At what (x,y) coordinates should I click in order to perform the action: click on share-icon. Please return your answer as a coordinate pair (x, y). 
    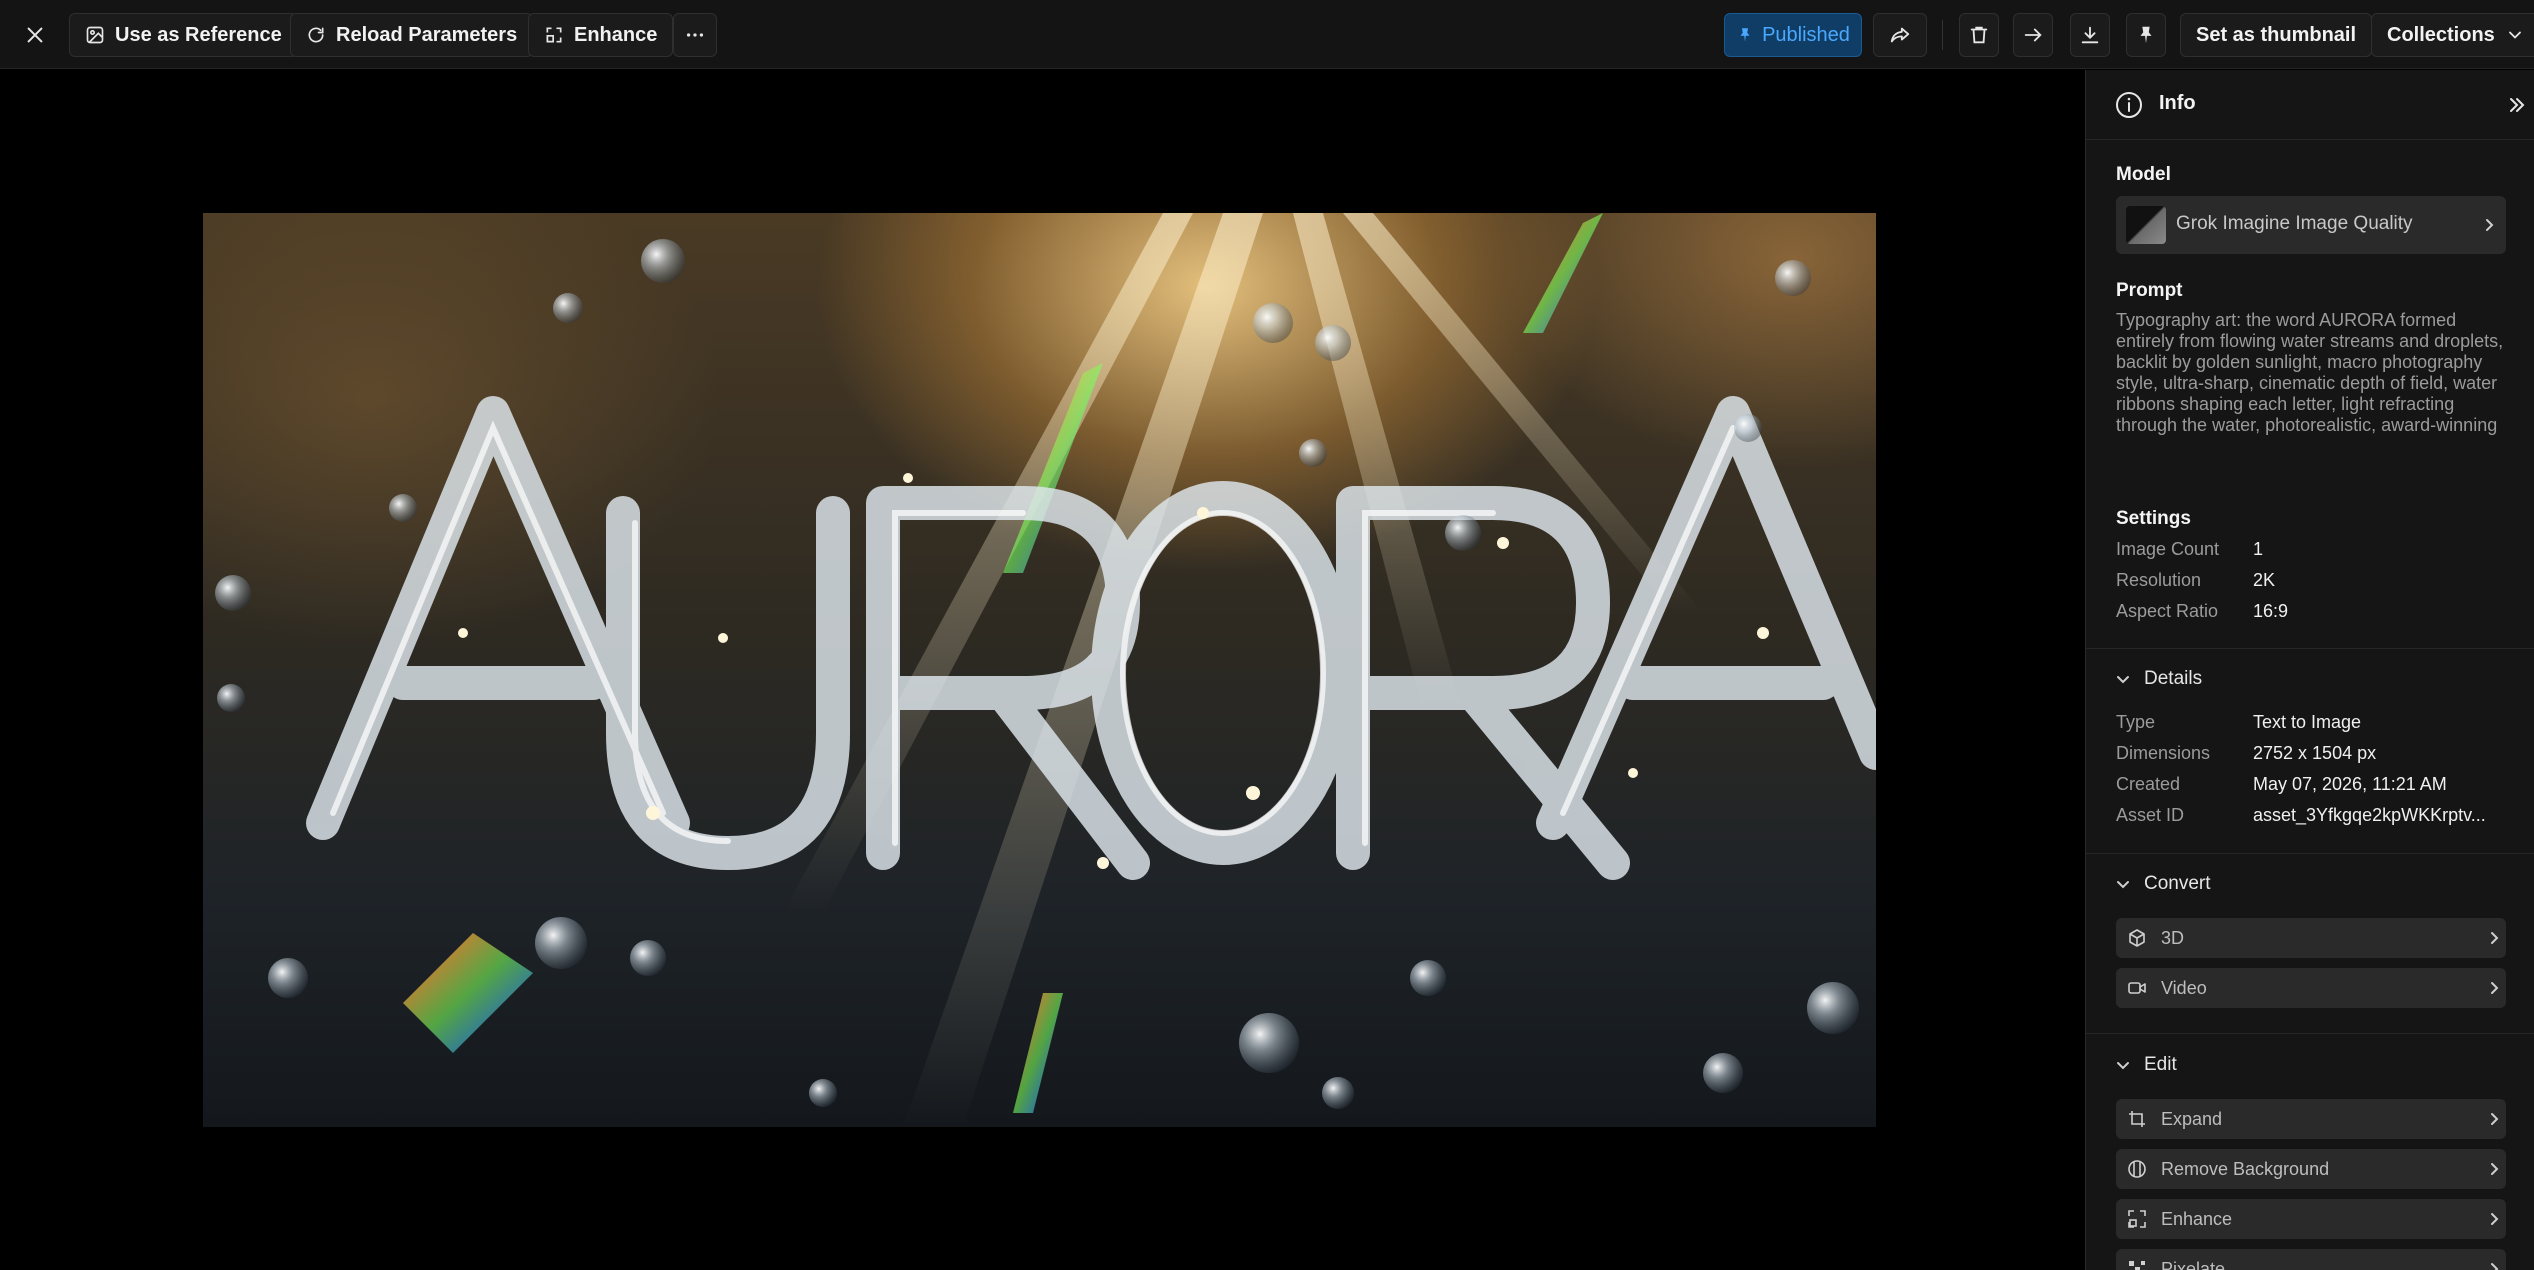
    Looking at the image, I should click on (1900, 35).